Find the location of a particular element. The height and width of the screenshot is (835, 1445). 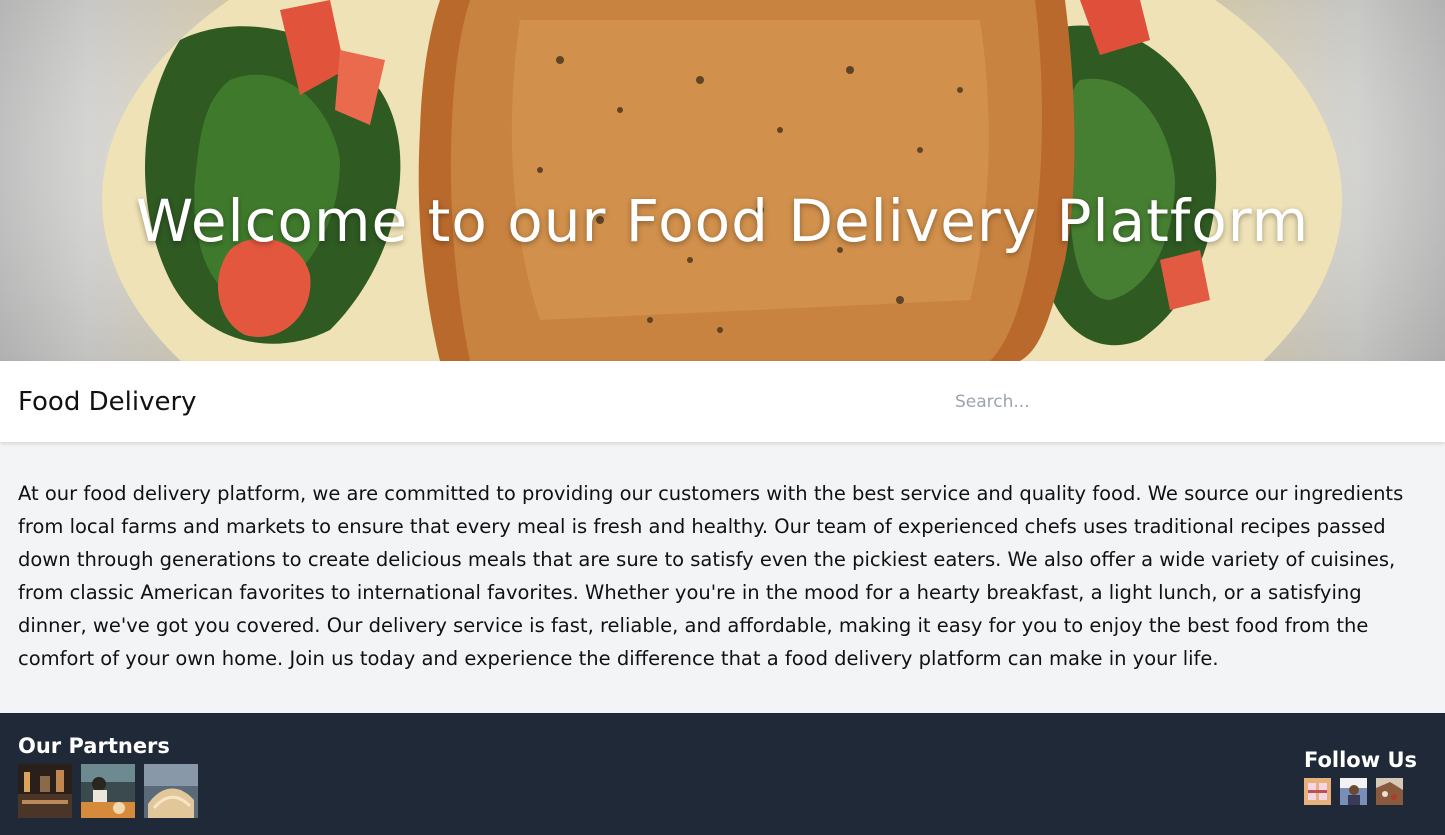

social-icon-list is located at coordinates (1360, 791).